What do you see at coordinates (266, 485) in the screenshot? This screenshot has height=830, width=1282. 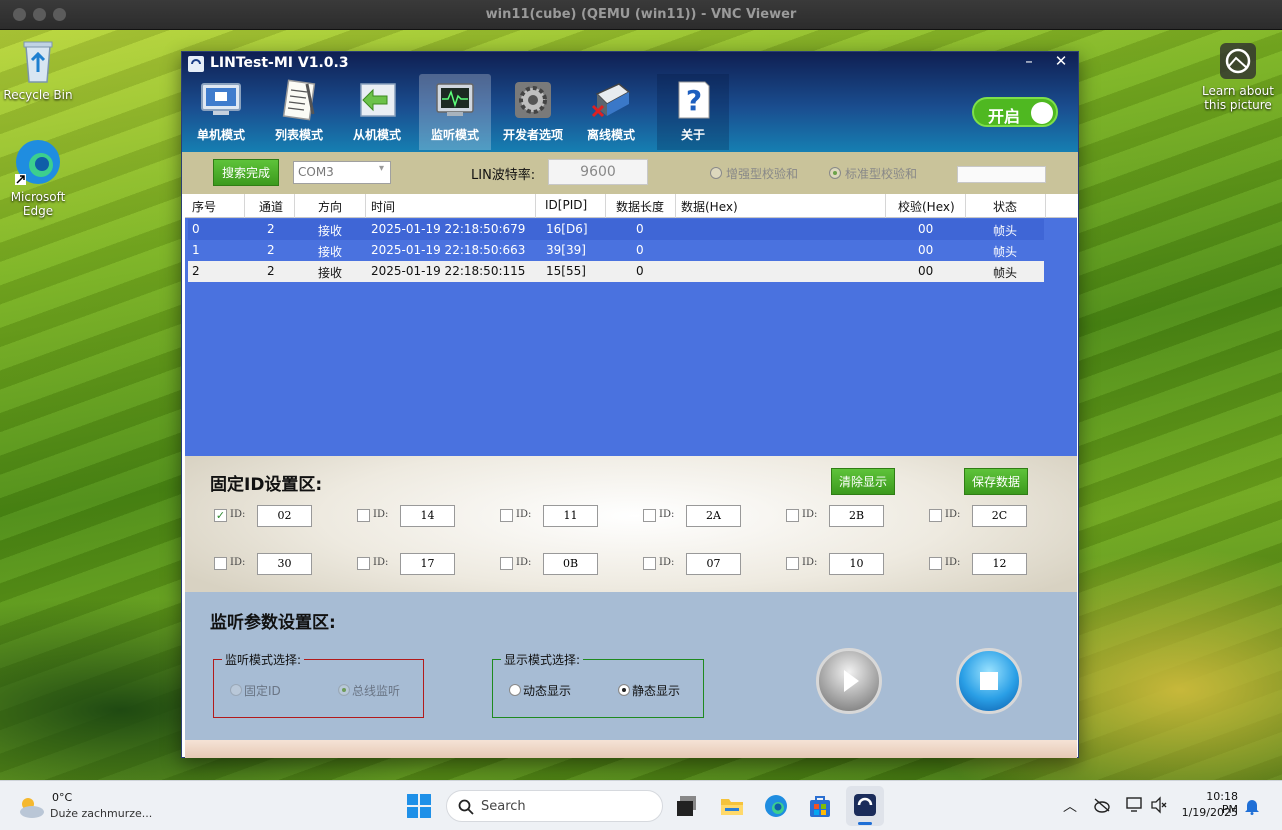 I see `fixed-id-title: 固定ID设置区:` at bounding box center [266, 485].